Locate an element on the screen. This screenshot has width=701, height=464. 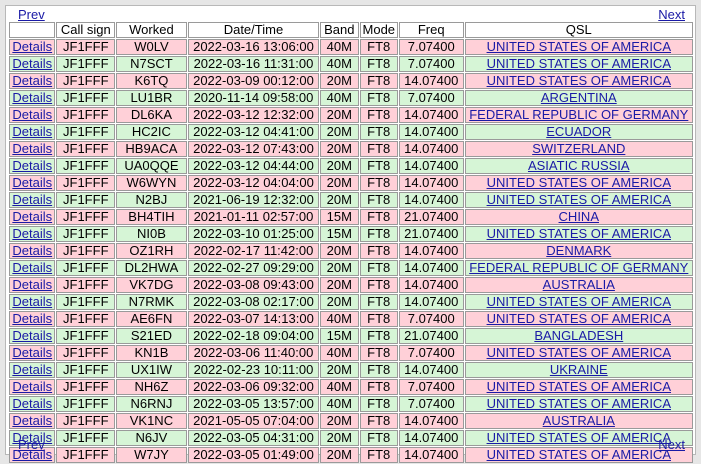
datetime-cell: 2022-03-12 04:41:00 is located at coordinates (253, 132).